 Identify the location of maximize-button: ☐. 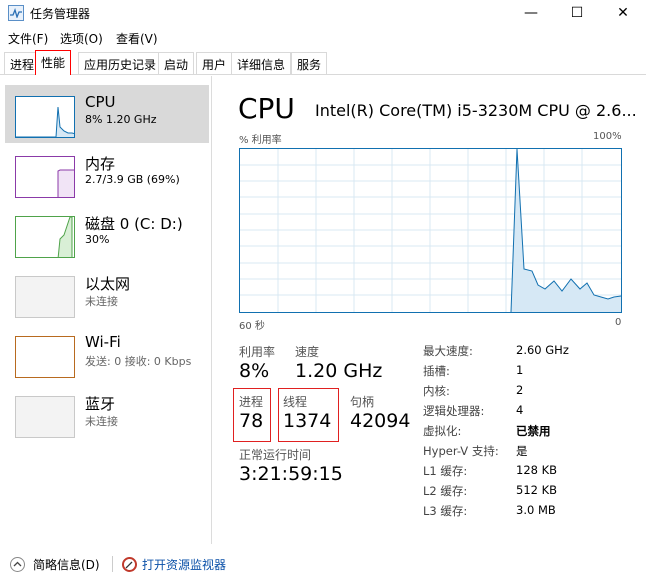
(577, 13).